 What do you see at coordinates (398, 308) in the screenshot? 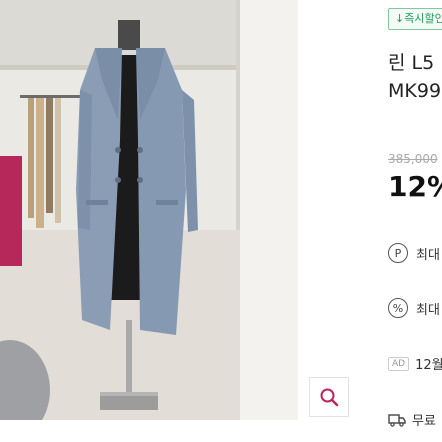
I see `percent-icon: %` at bounding box center [398, 308].